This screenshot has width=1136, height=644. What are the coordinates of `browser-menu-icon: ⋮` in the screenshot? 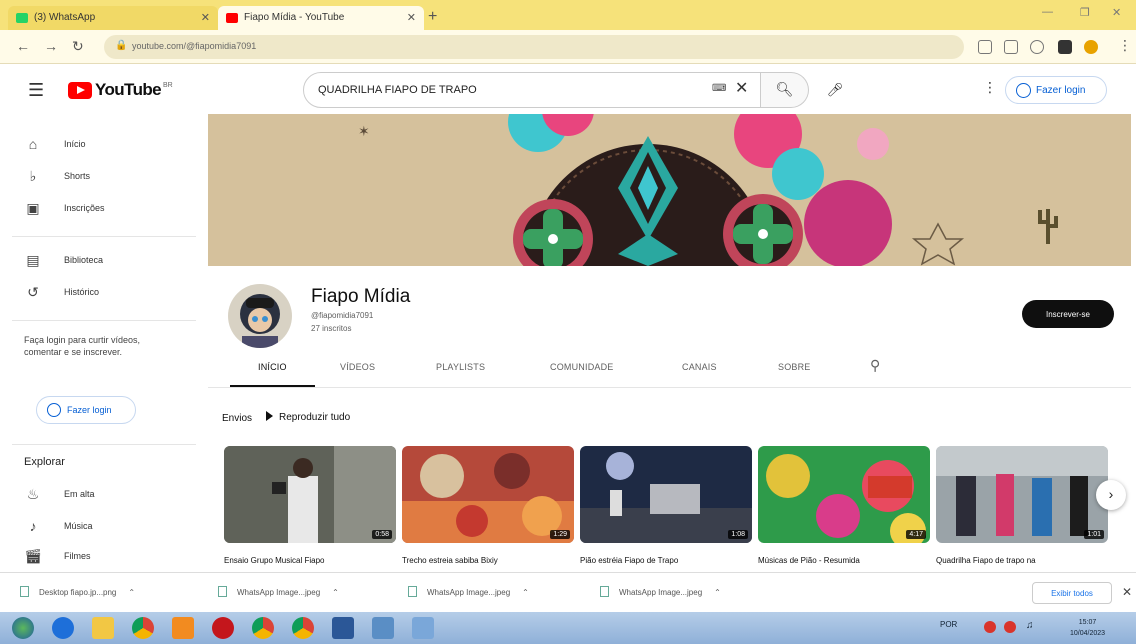 It's located at (1125, 45).